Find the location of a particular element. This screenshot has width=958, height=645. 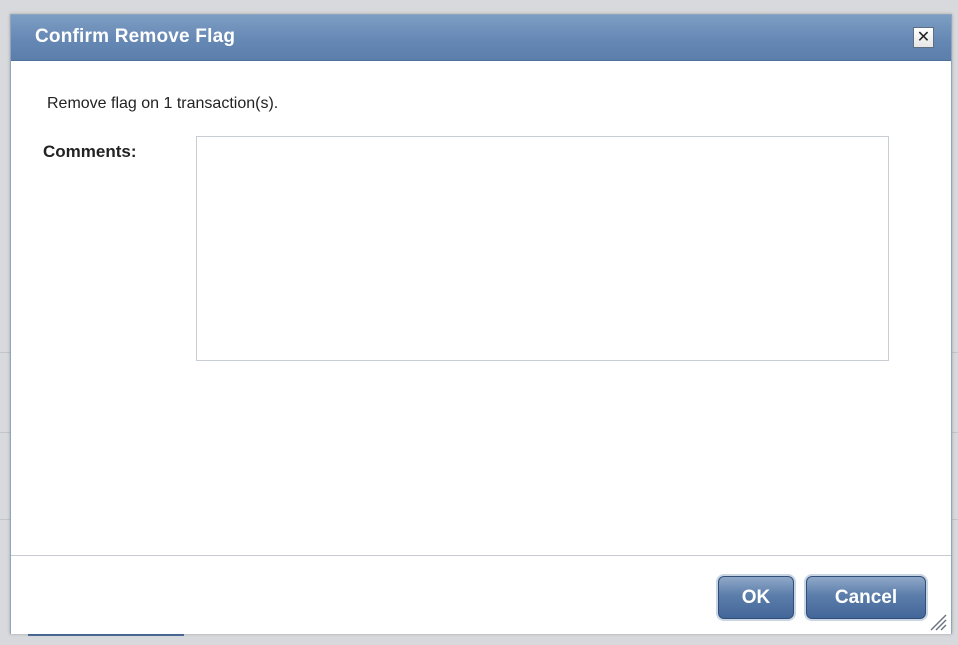

cancel-button: Cancel is located at coordinates (866, 597).